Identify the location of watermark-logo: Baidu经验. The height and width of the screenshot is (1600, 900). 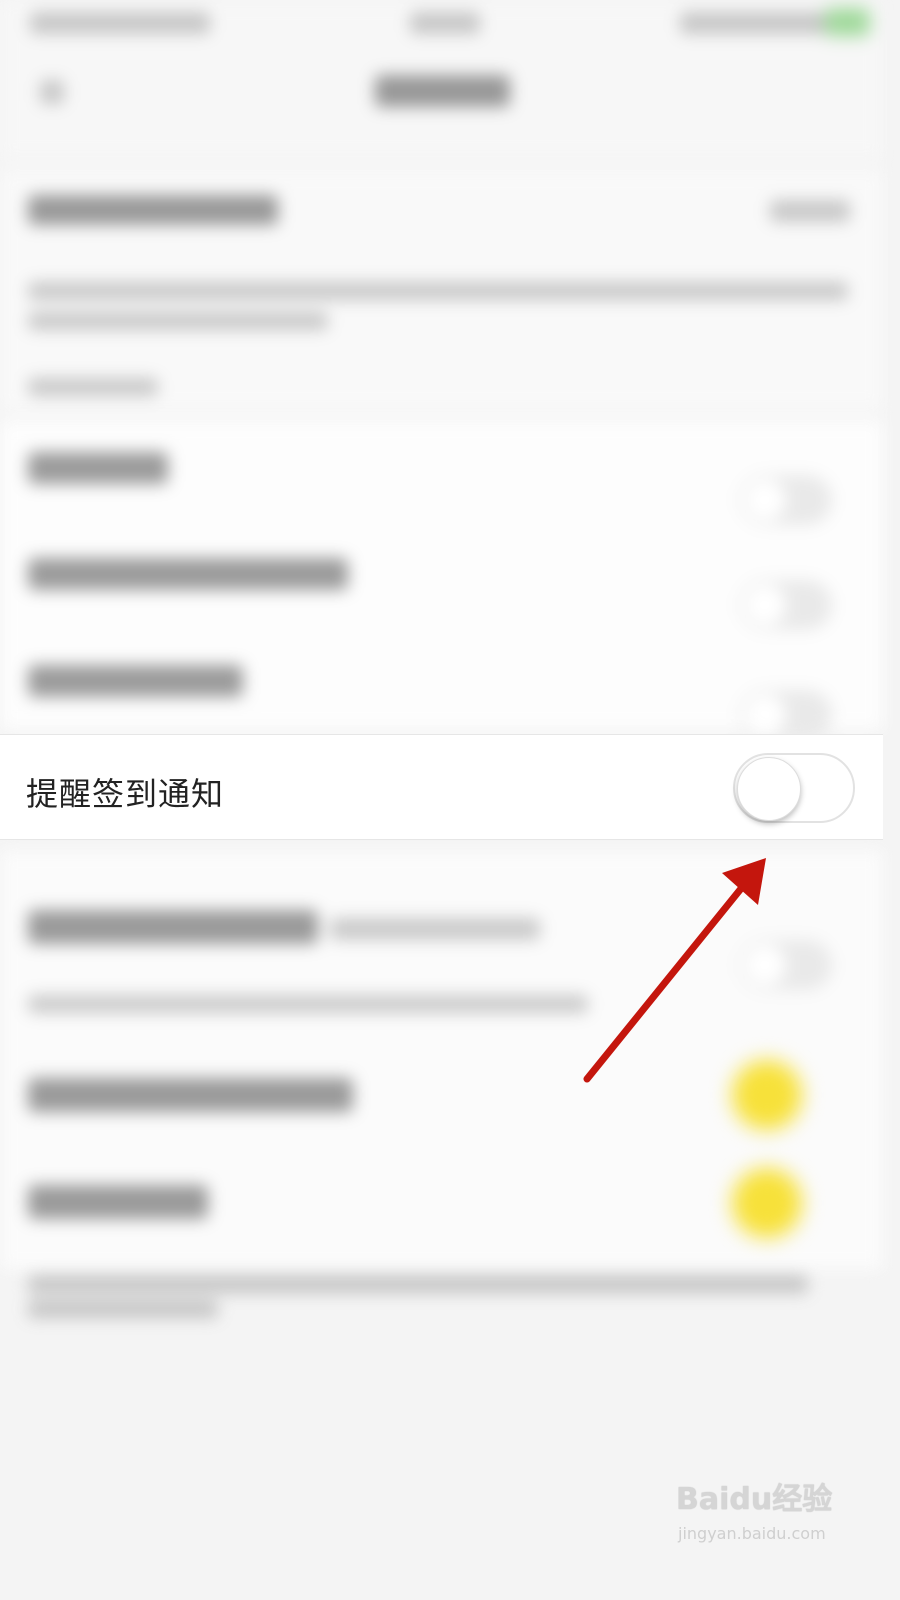
(754, 1499).